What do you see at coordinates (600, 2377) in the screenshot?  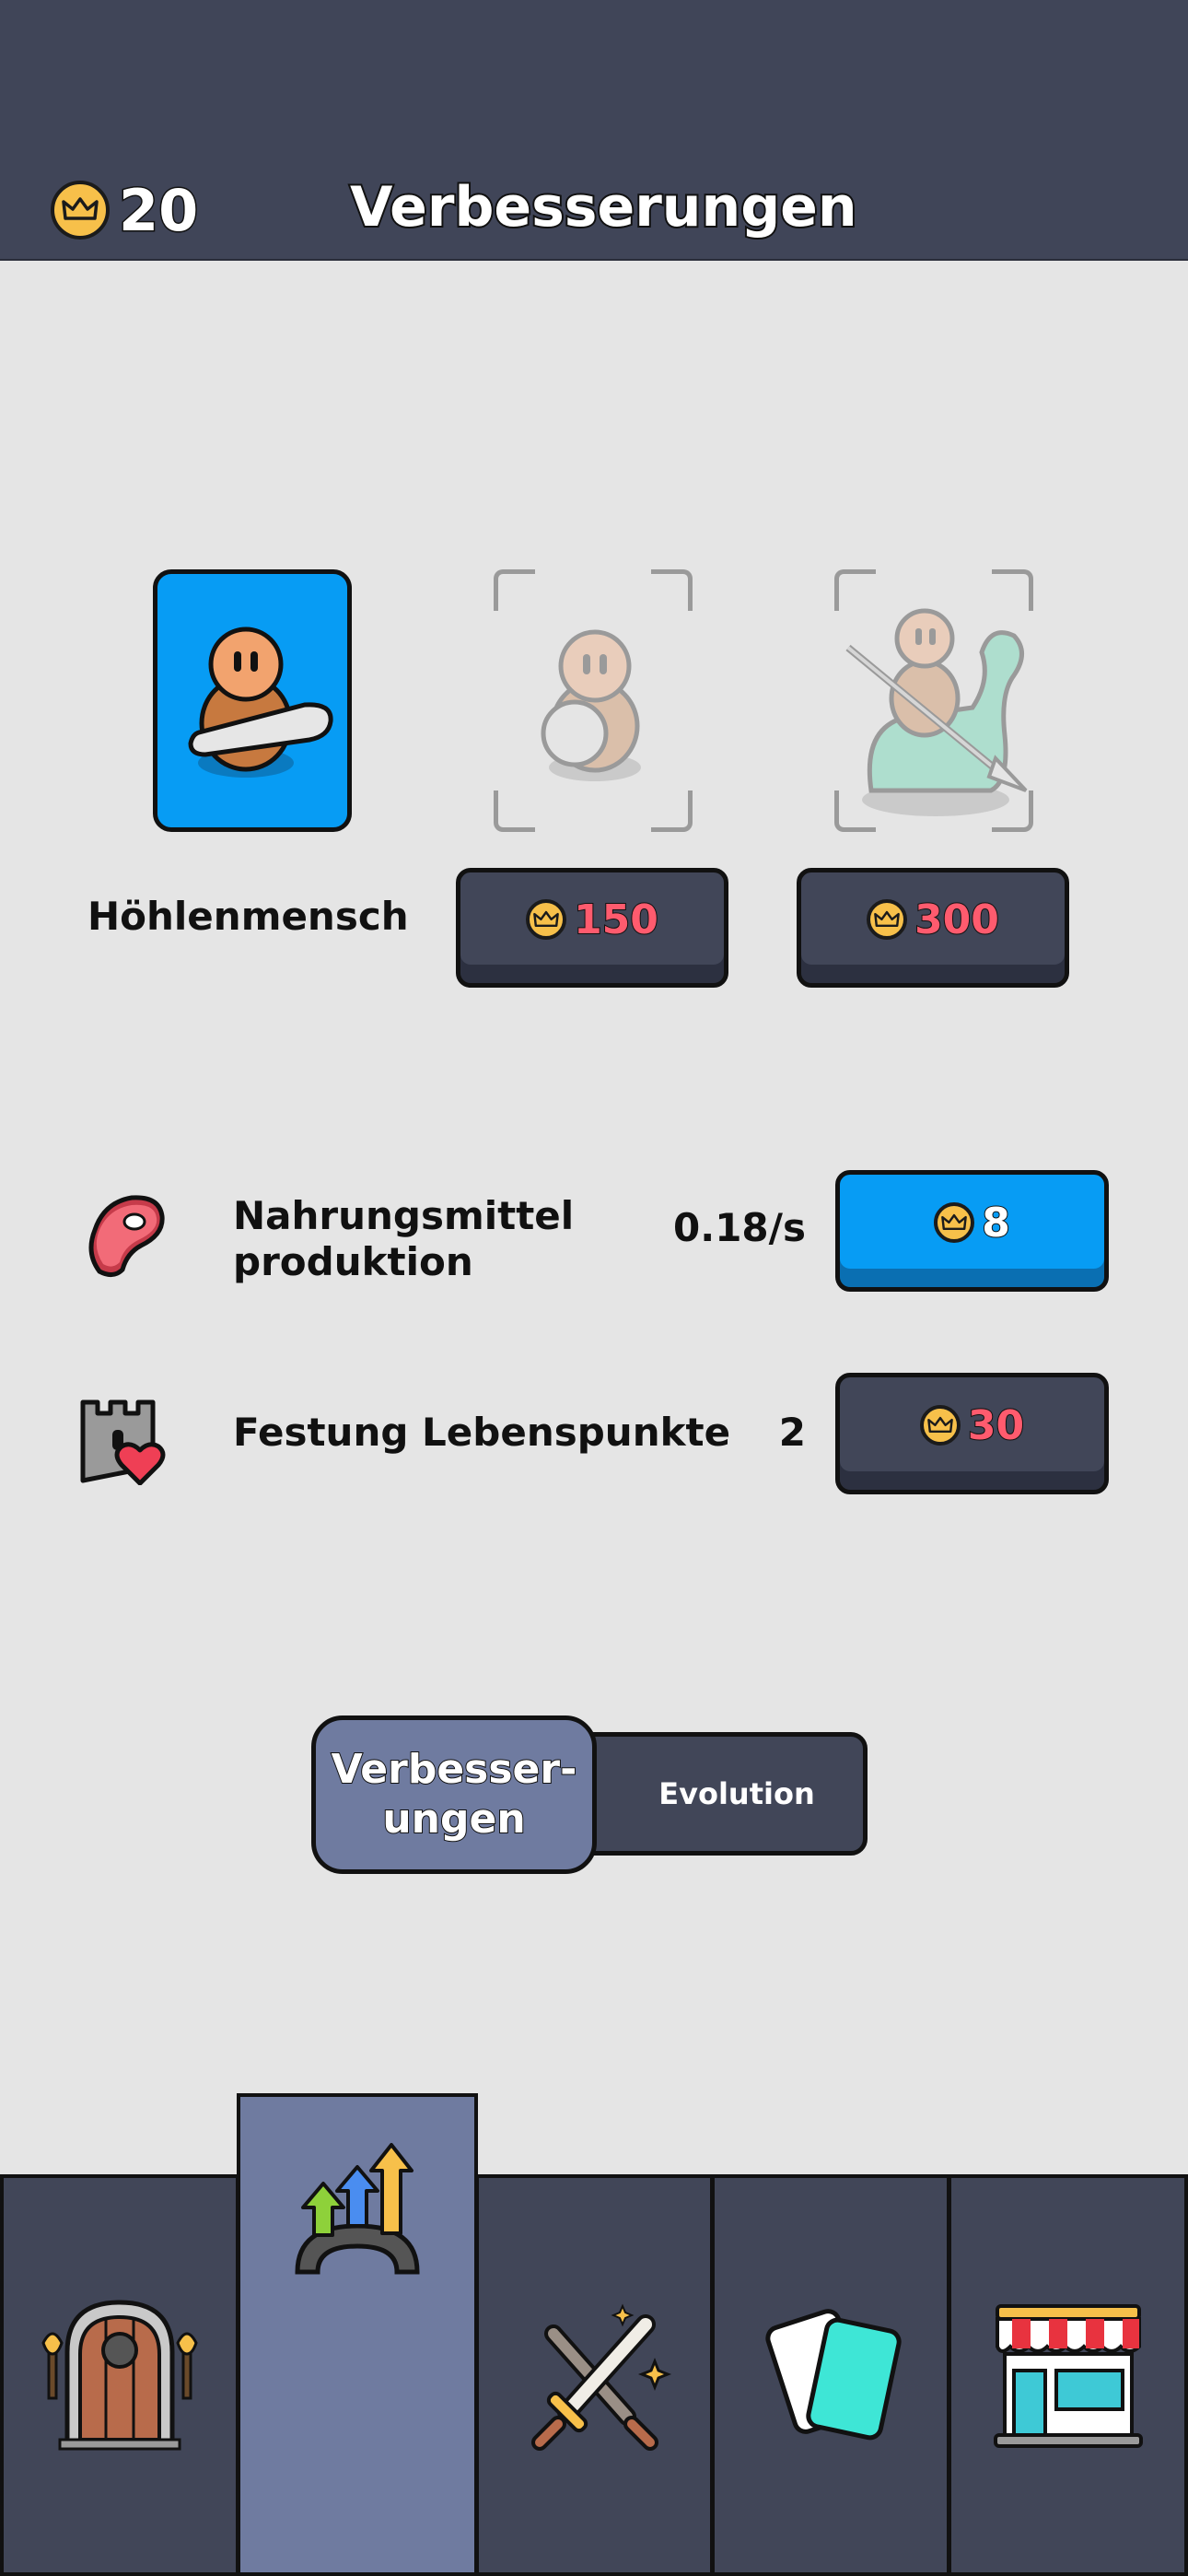 I see `crossed-swords-icon` at bounding box center [600, 2377].